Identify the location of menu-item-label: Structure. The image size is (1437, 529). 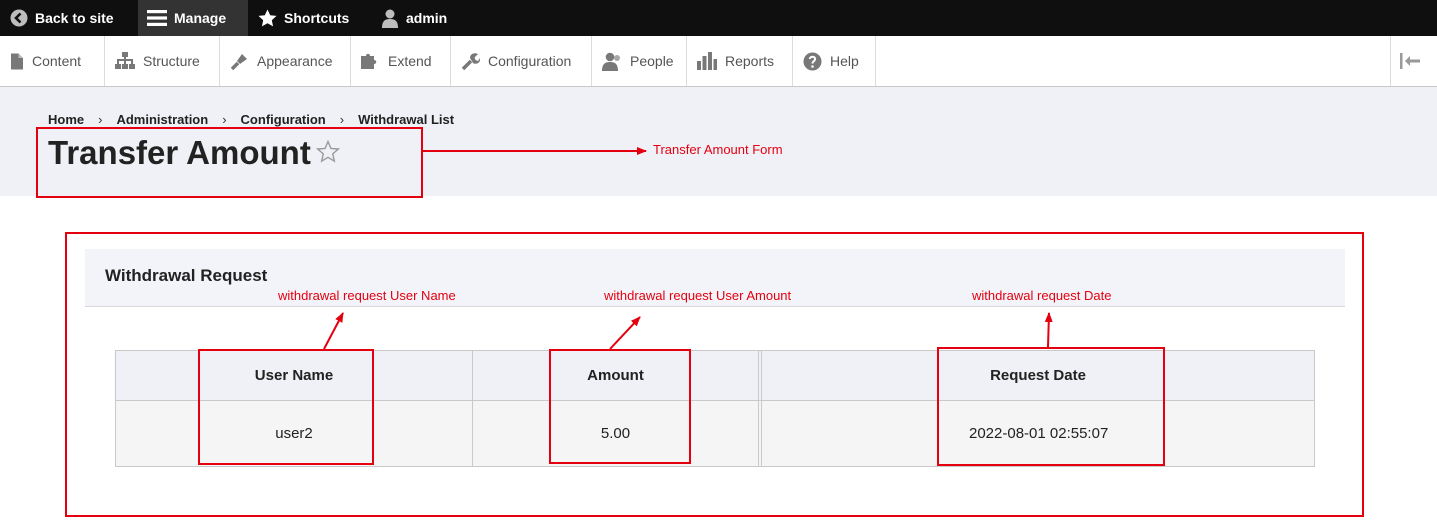
(171, 61).